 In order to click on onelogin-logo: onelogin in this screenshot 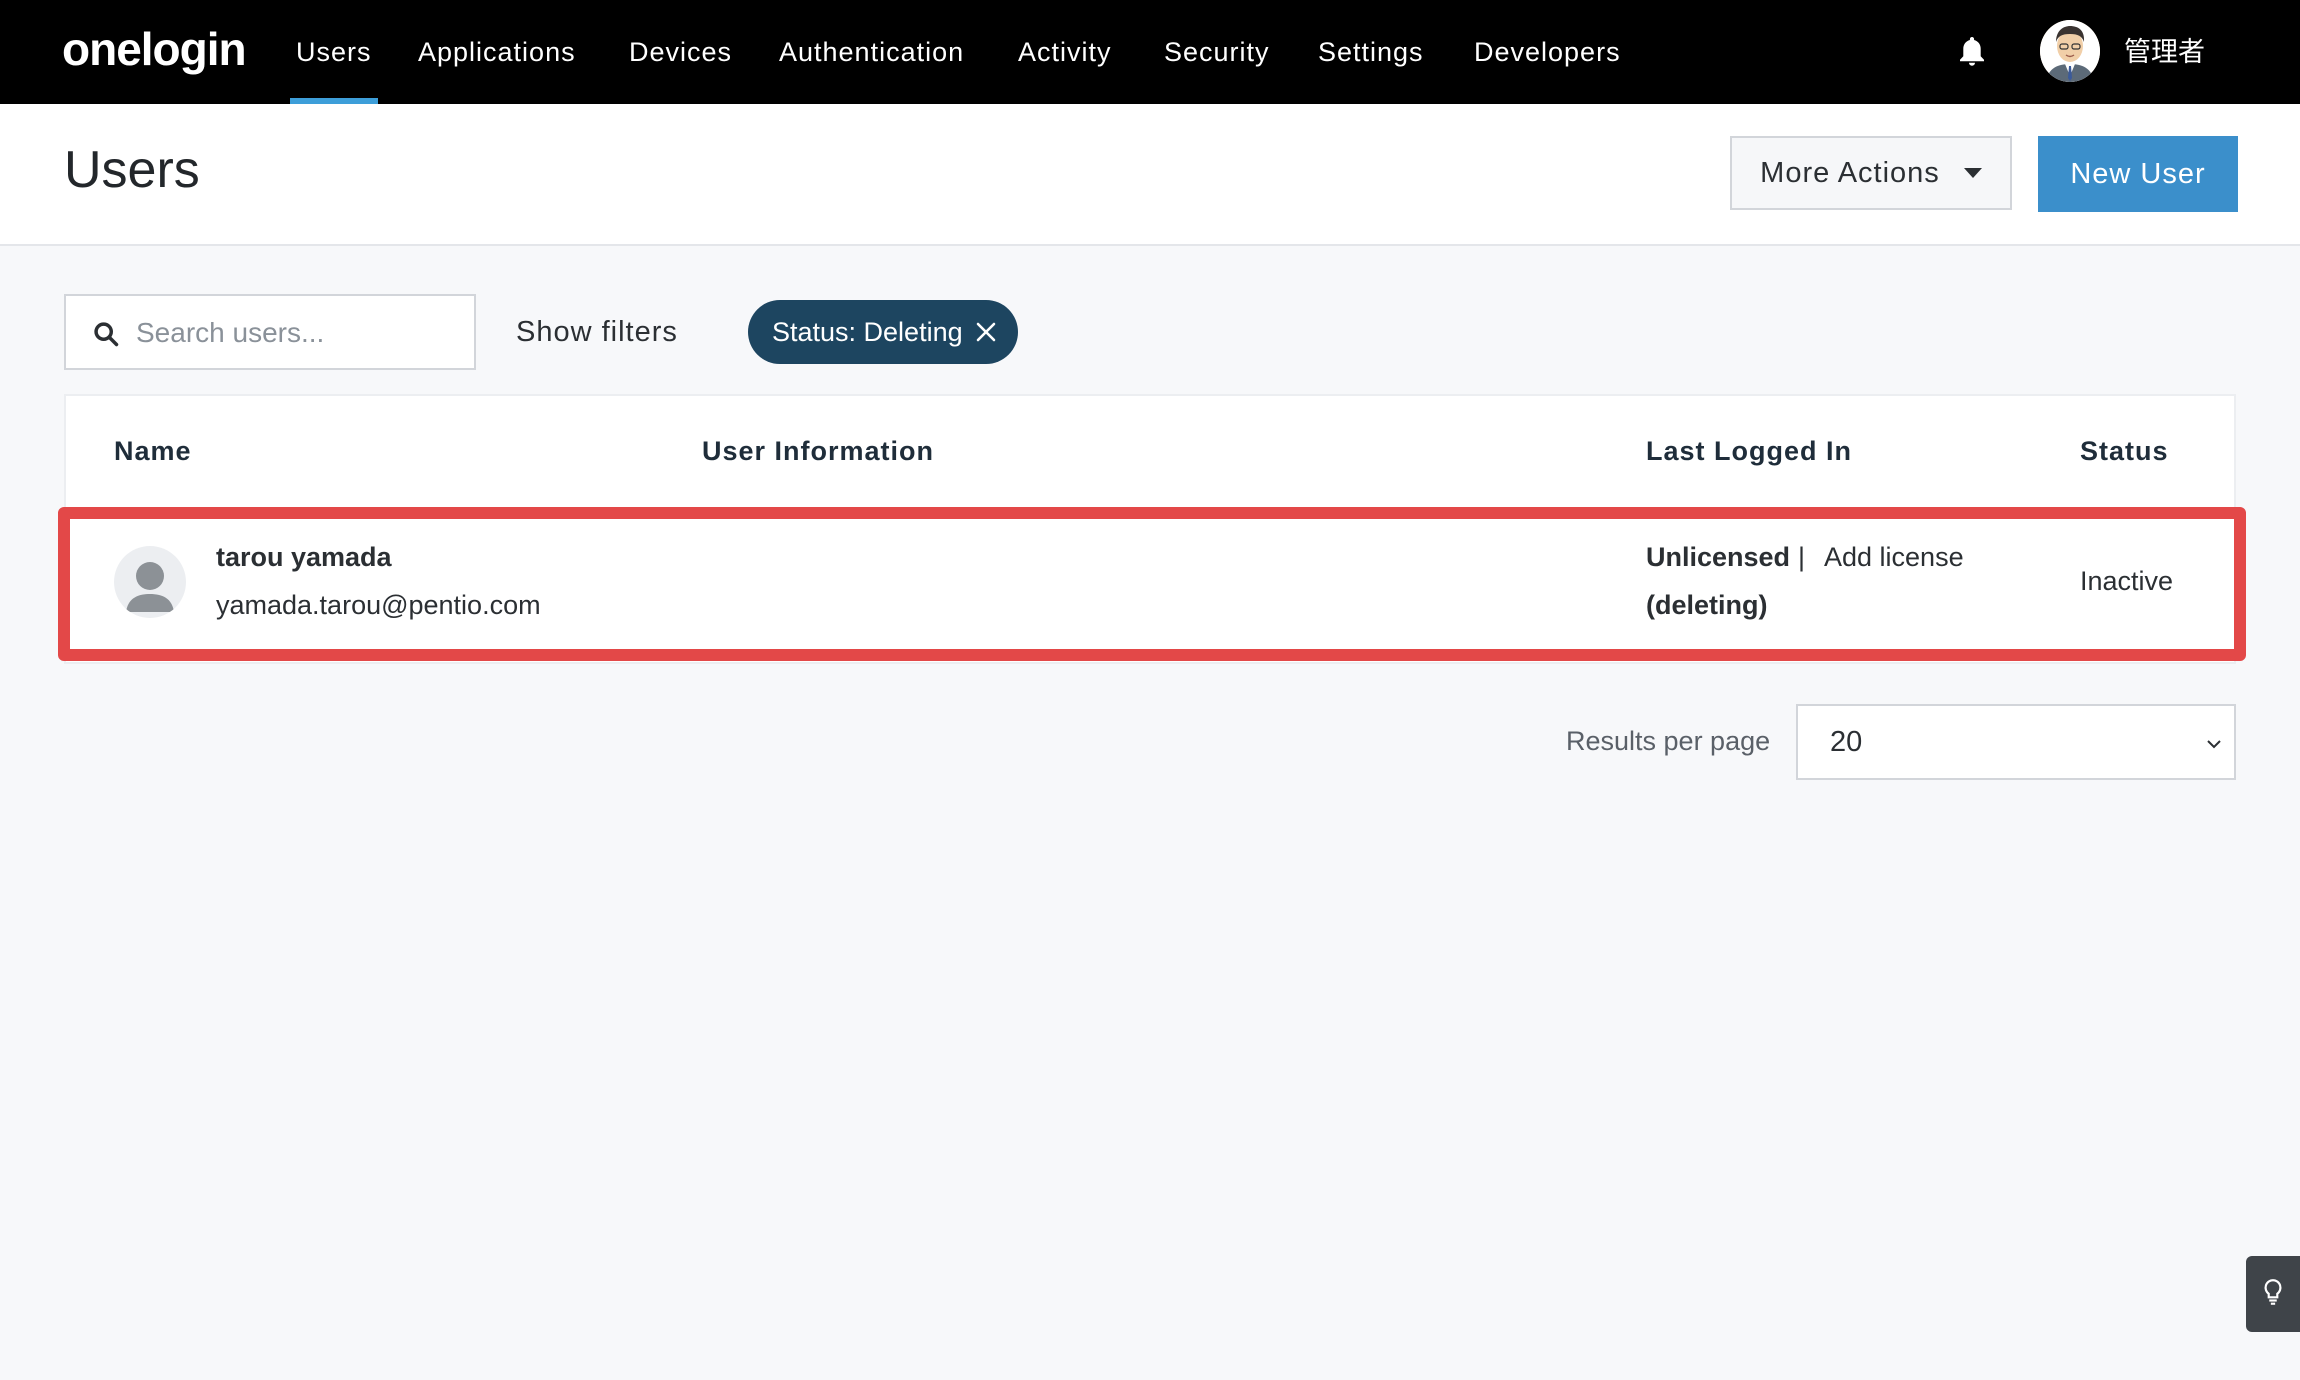, I will do `click(154, 49)`.